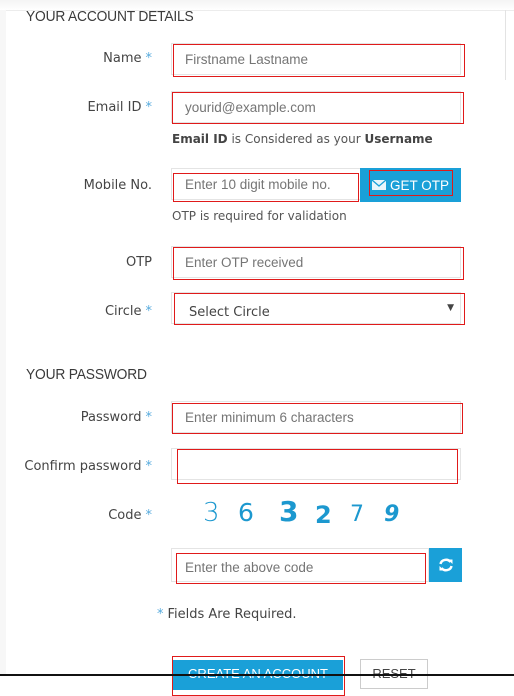  I want to click on refresh-code-button, so click(445, 565).